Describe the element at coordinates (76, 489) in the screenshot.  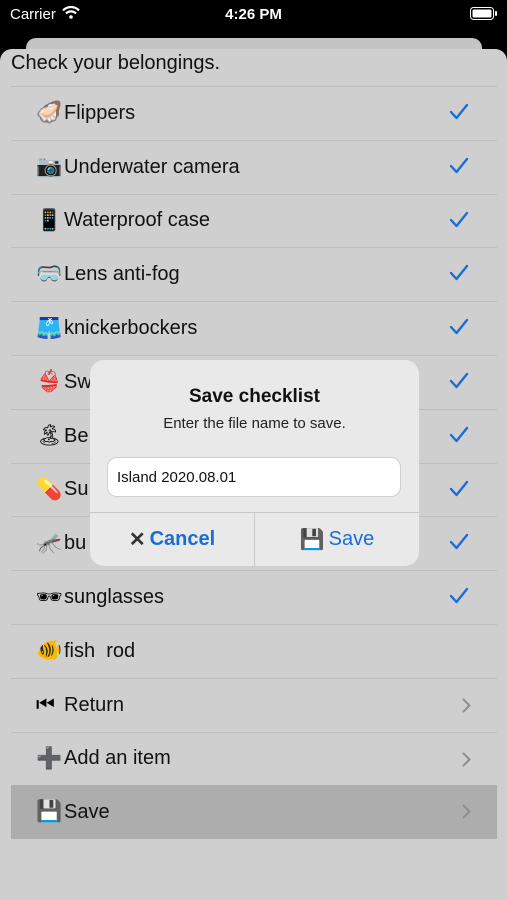
I see `item-label: Su` at that location.